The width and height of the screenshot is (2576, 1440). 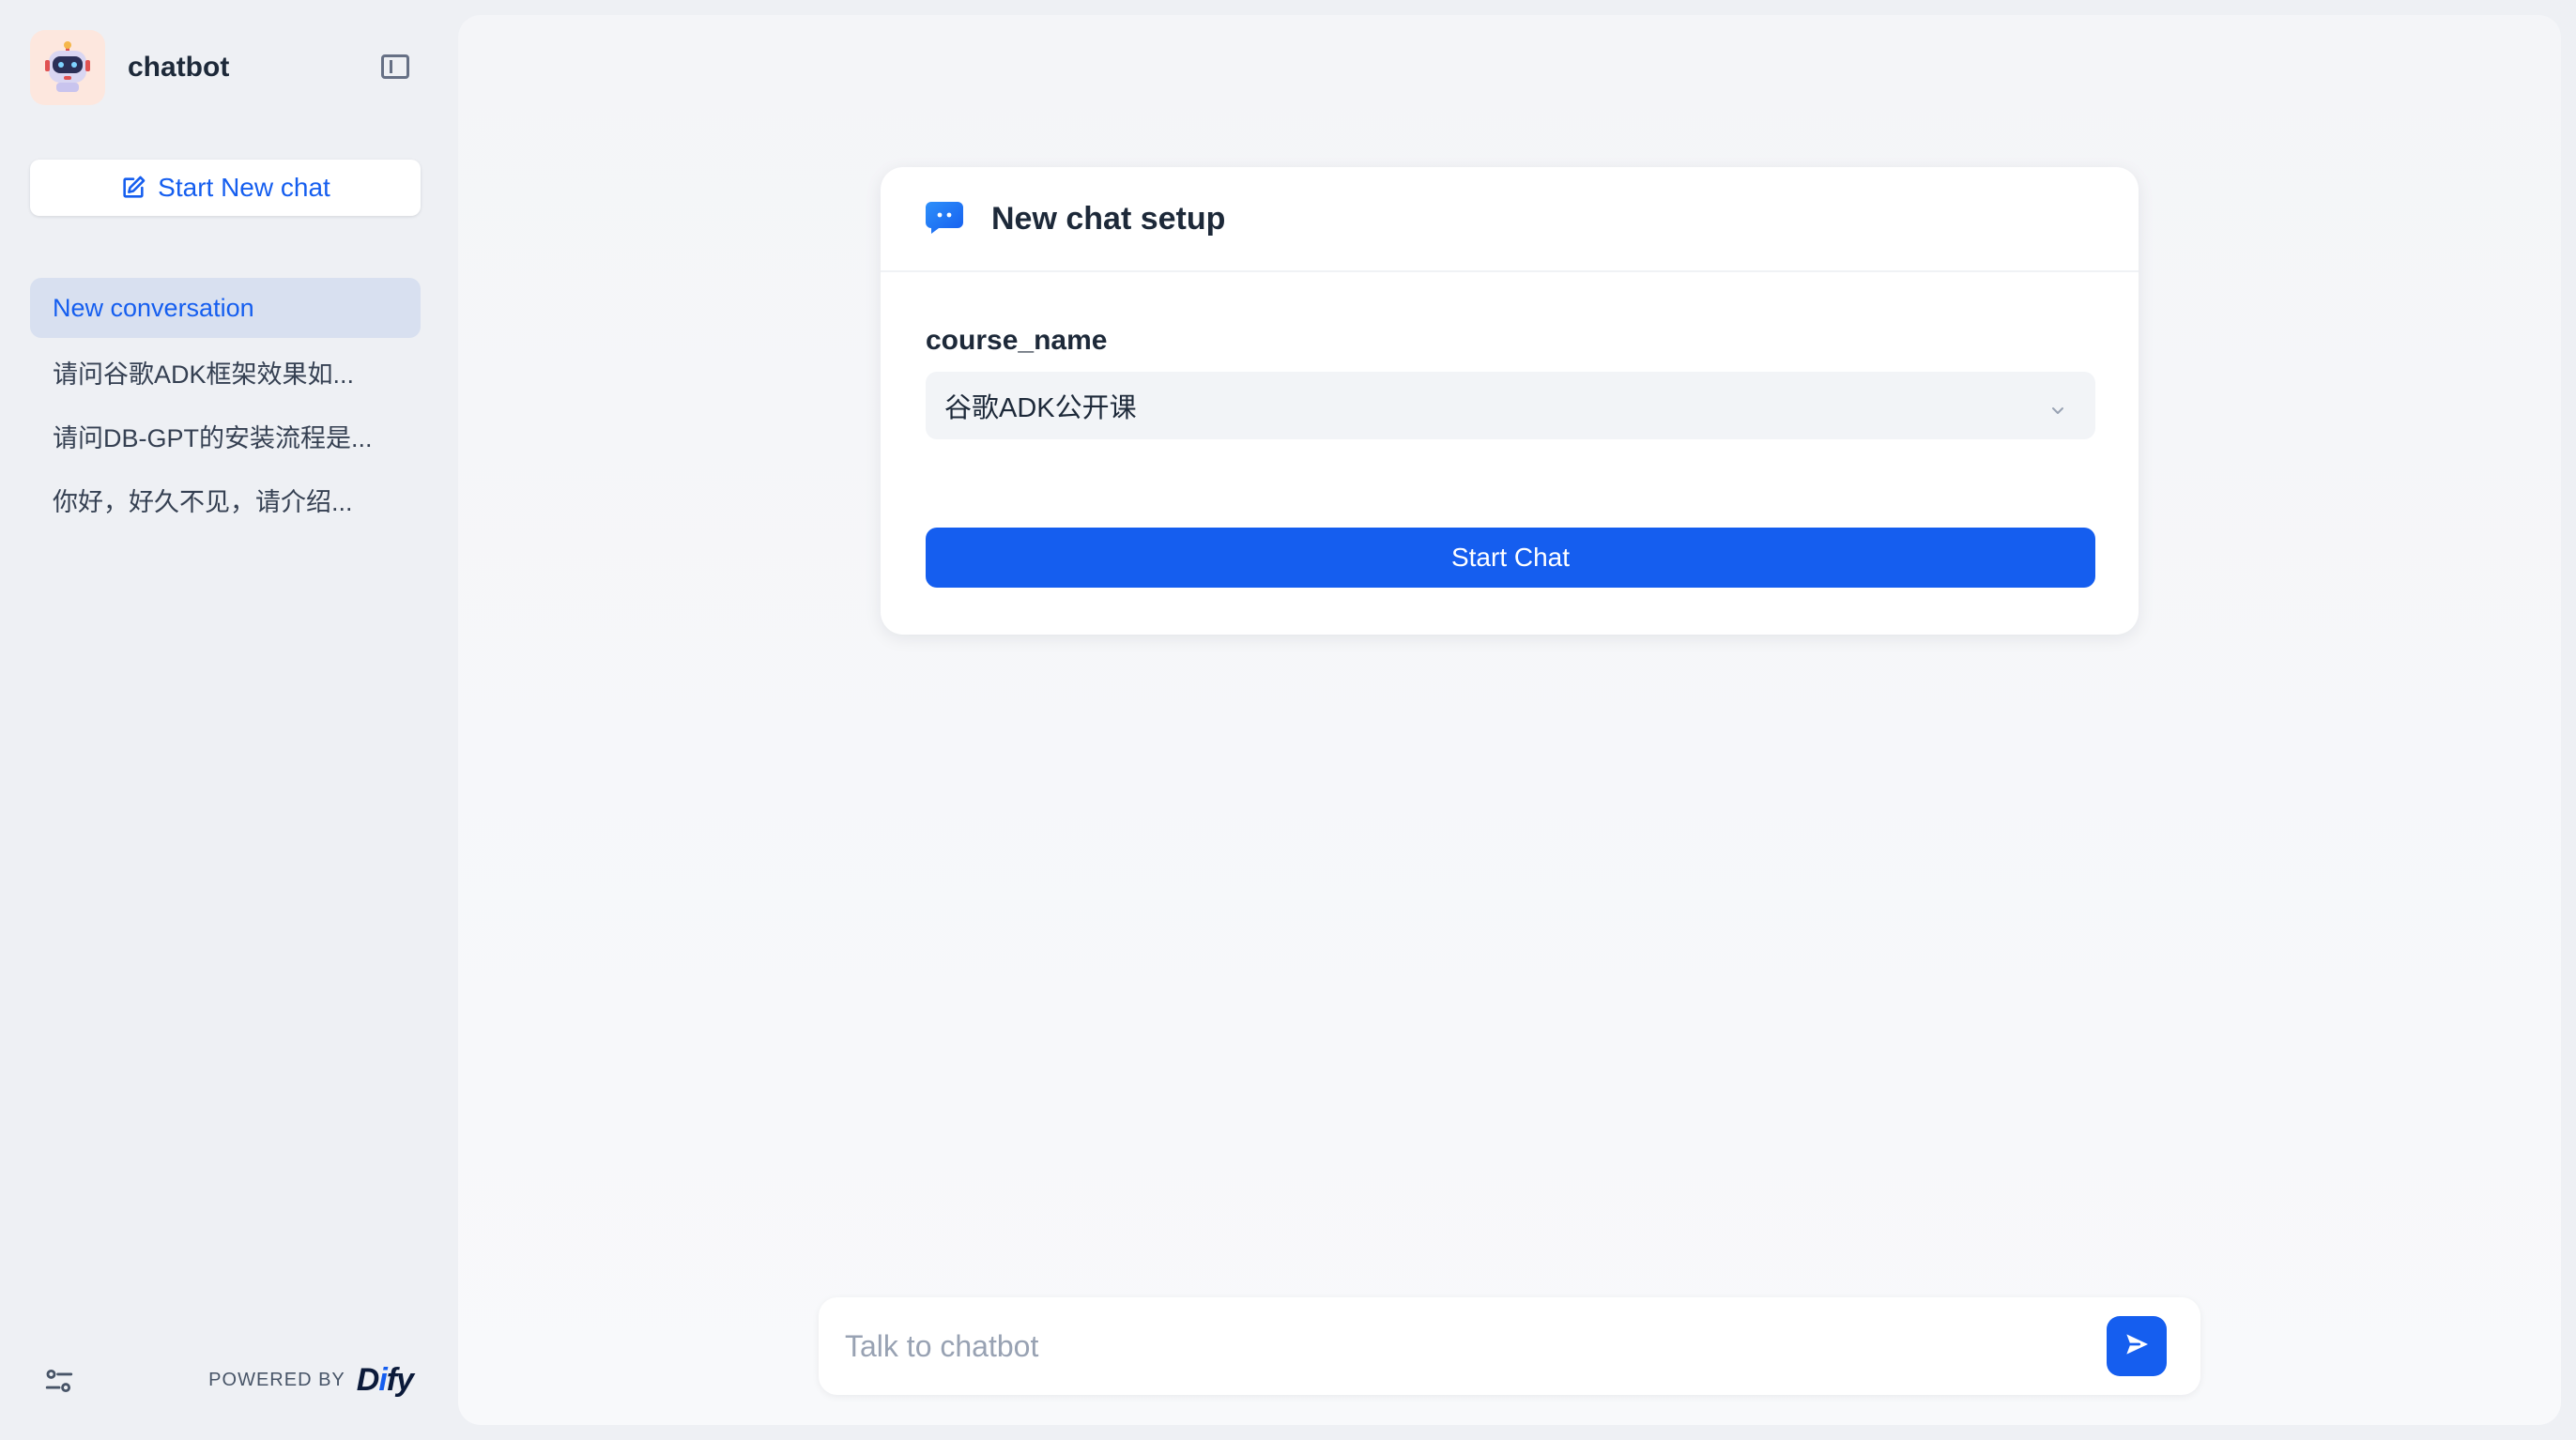 What do you see at coordinates (179, 67) in the screenshot?
I see `app-name: chatbot` at bounding box center [179, 67].